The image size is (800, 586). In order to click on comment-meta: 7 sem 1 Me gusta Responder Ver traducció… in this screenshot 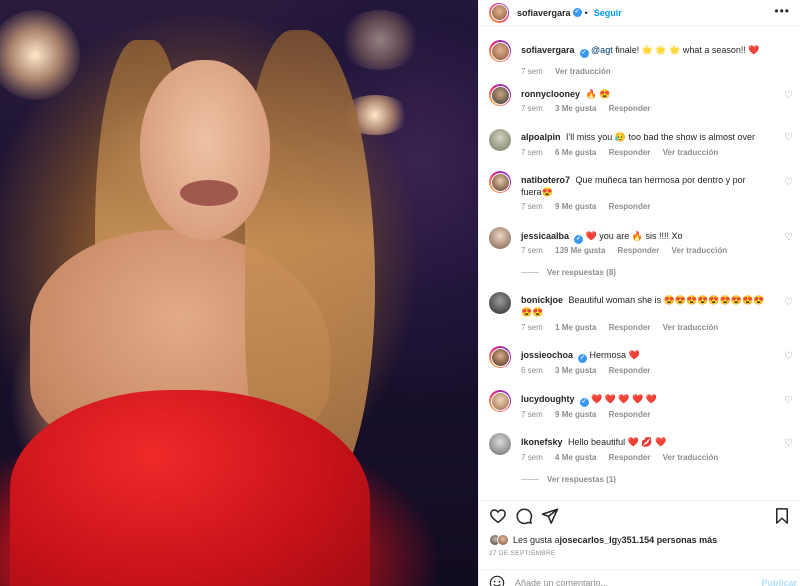, I will do `click(624, 327)`.